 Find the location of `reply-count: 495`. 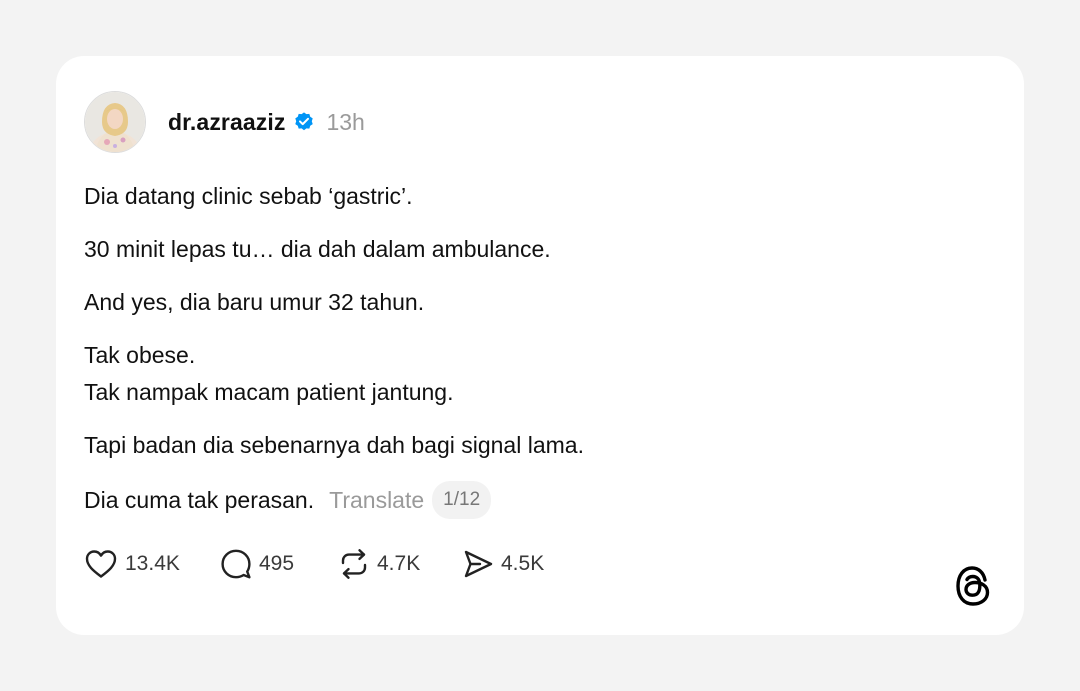

reply-count: 495 is located at coordinates (277, 563).